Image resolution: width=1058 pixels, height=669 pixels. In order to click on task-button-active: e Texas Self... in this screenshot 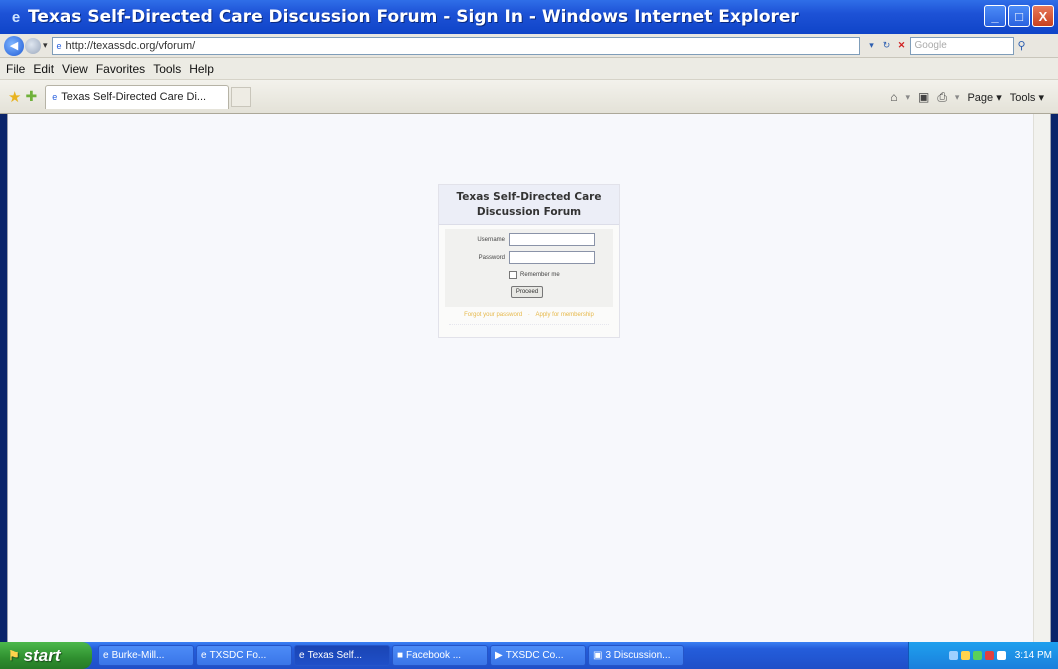, I will do `click(342, 655)`.